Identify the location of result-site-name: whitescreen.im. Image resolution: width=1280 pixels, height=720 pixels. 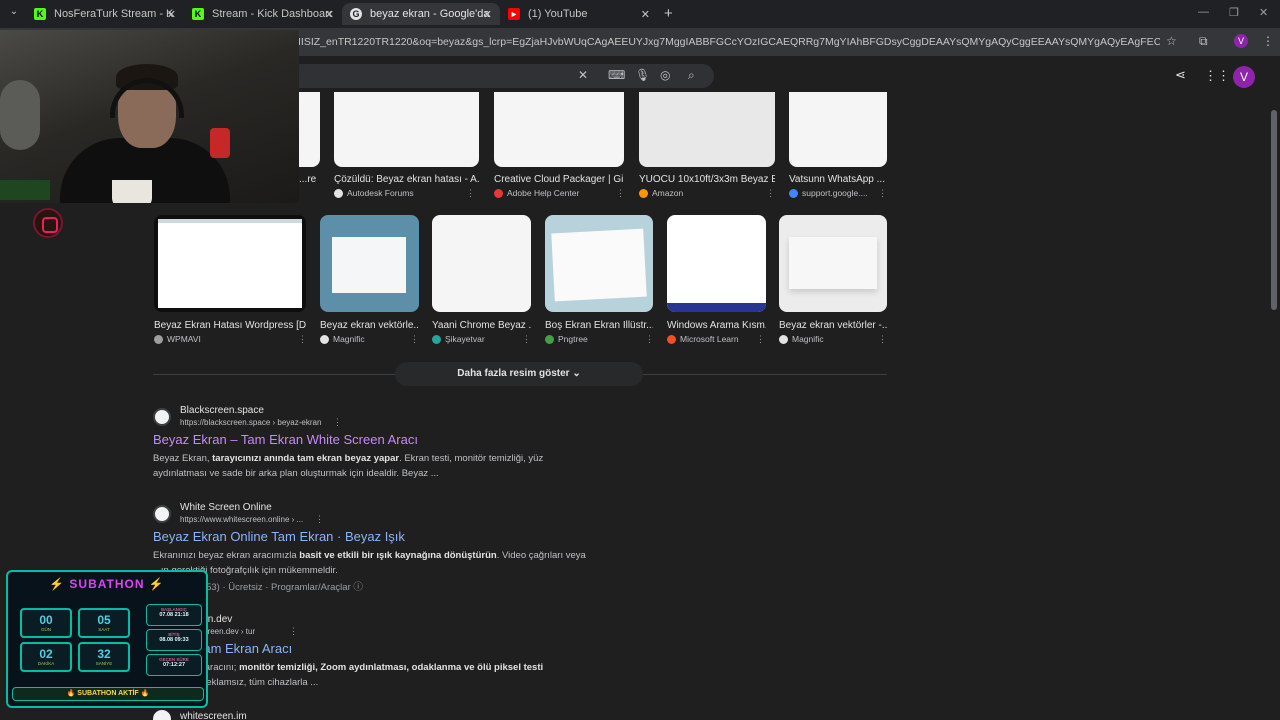
(213, 715).